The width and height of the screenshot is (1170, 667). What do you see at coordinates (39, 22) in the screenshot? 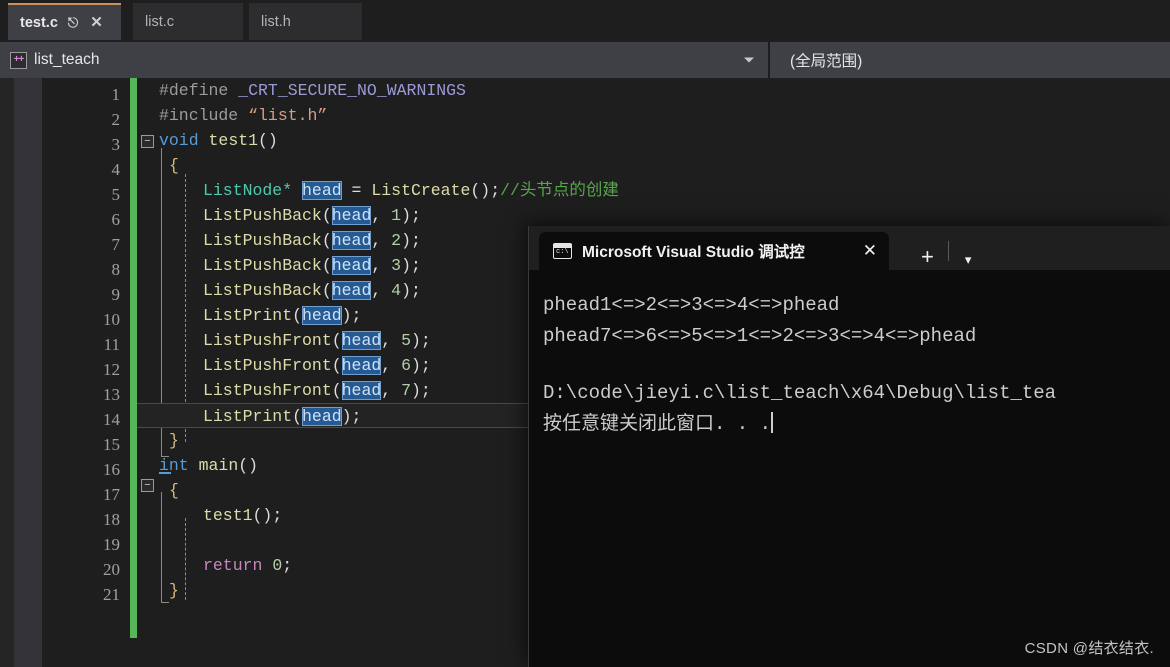
I see `editor-tab-label: test.c` at bounding box center [39, 22].